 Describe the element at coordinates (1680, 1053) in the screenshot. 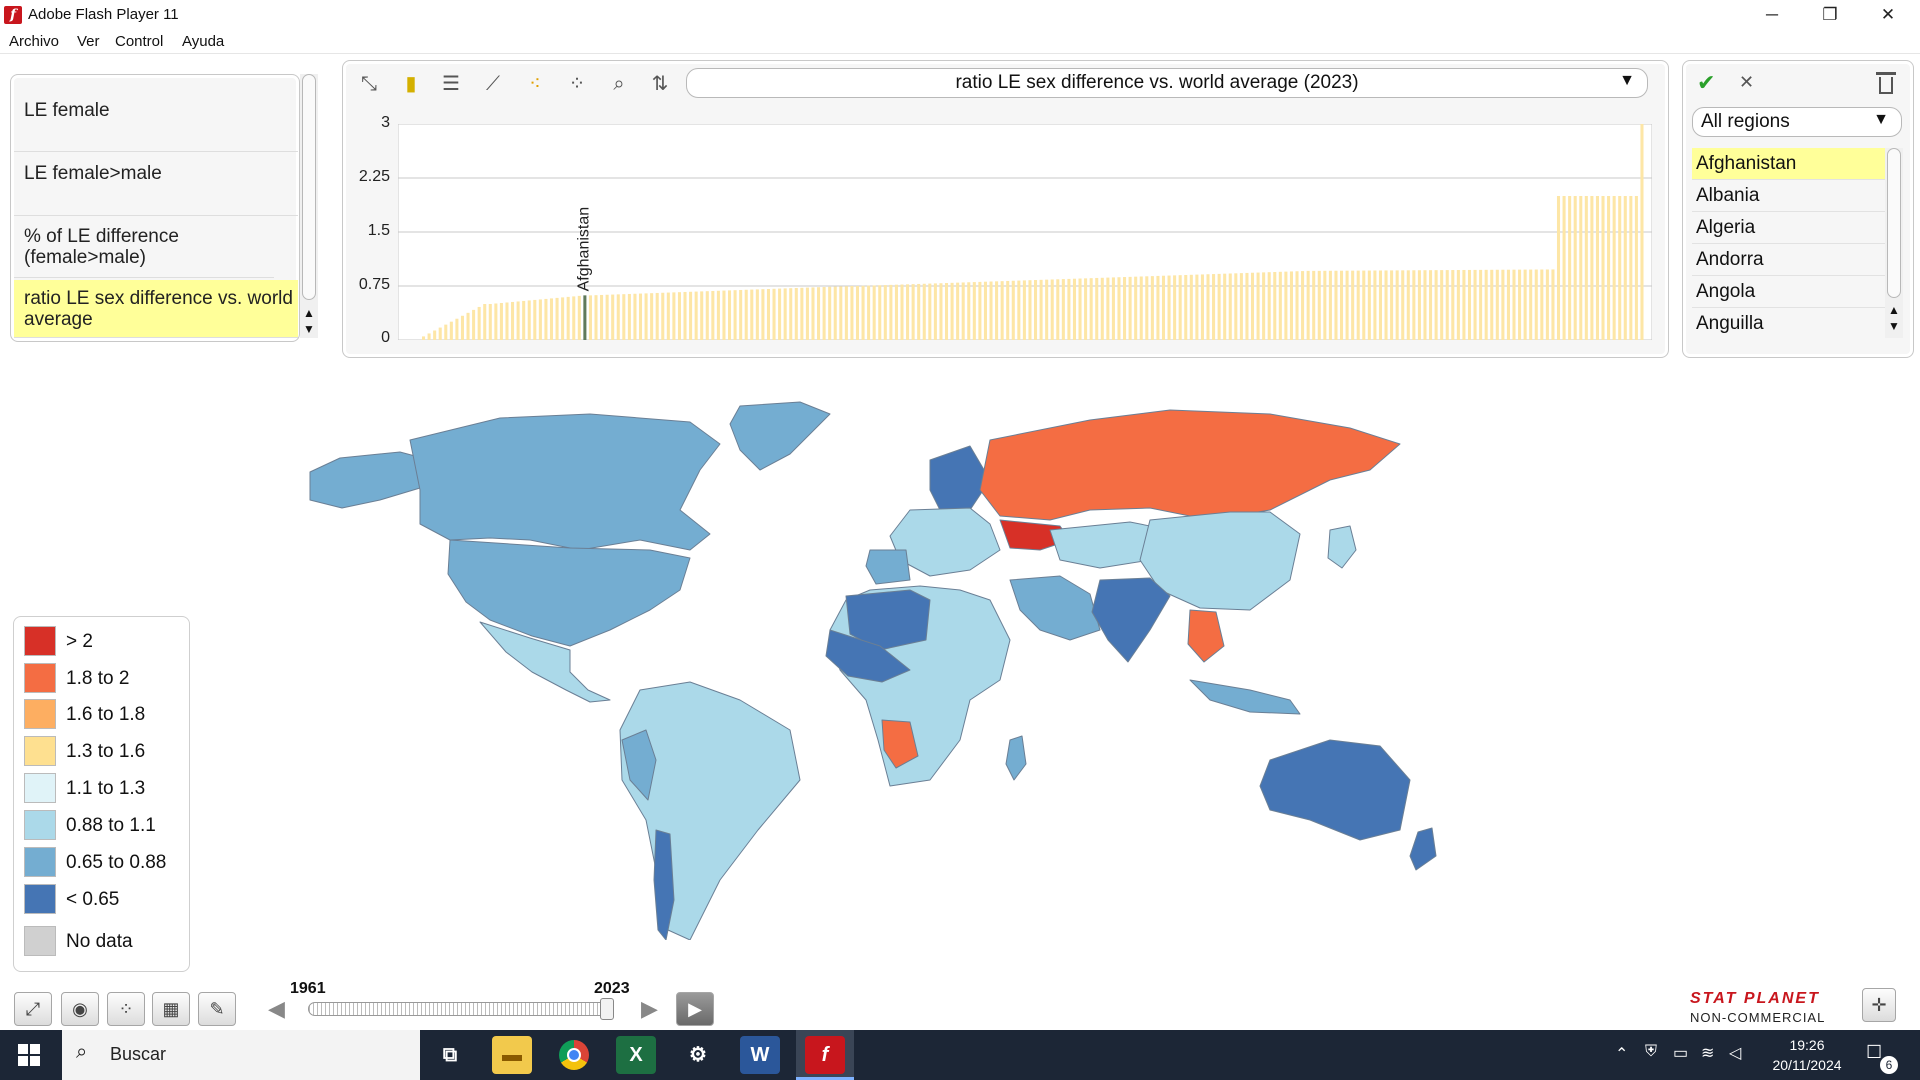

I see `battery-icon: ▭` at that location.